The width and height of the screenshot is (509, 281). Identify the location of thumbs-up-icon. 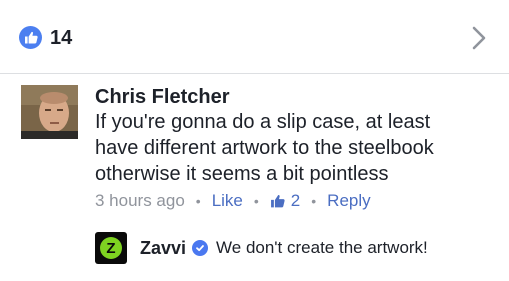
(277, 201).